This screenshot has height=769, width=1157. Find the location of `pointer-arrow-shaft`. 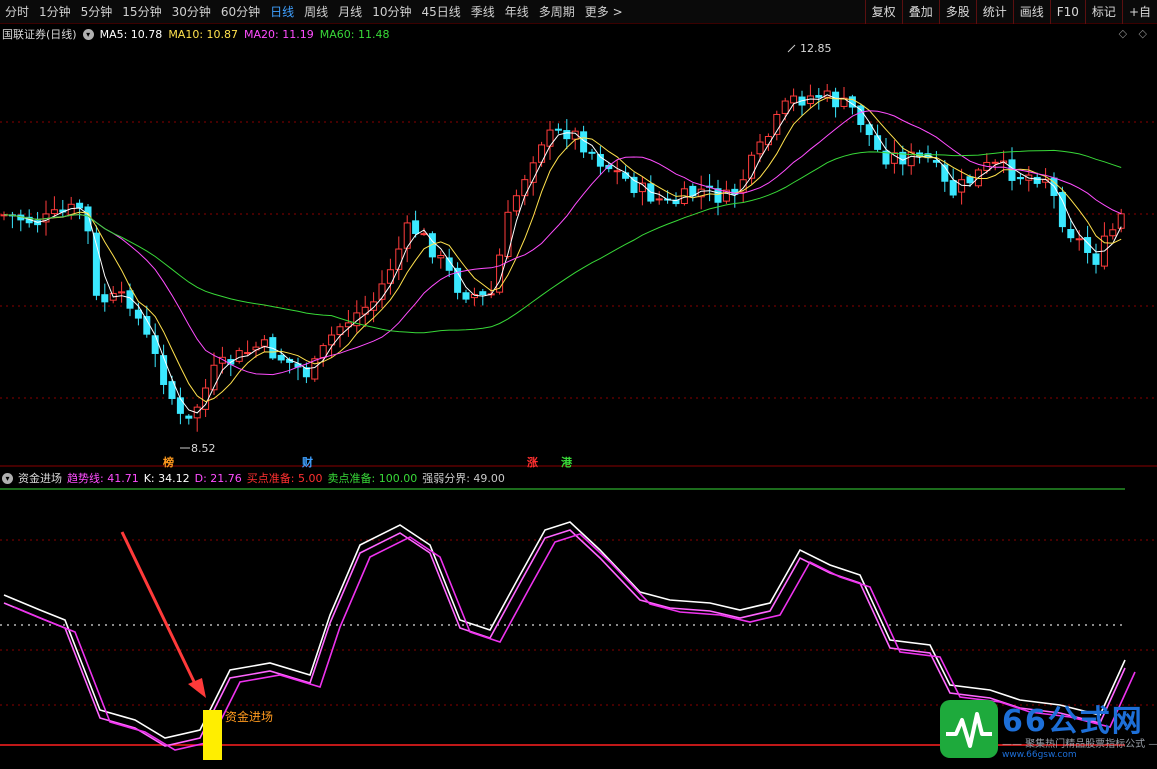

pointer-arrow-shaft is located at coordinates (160, 611).